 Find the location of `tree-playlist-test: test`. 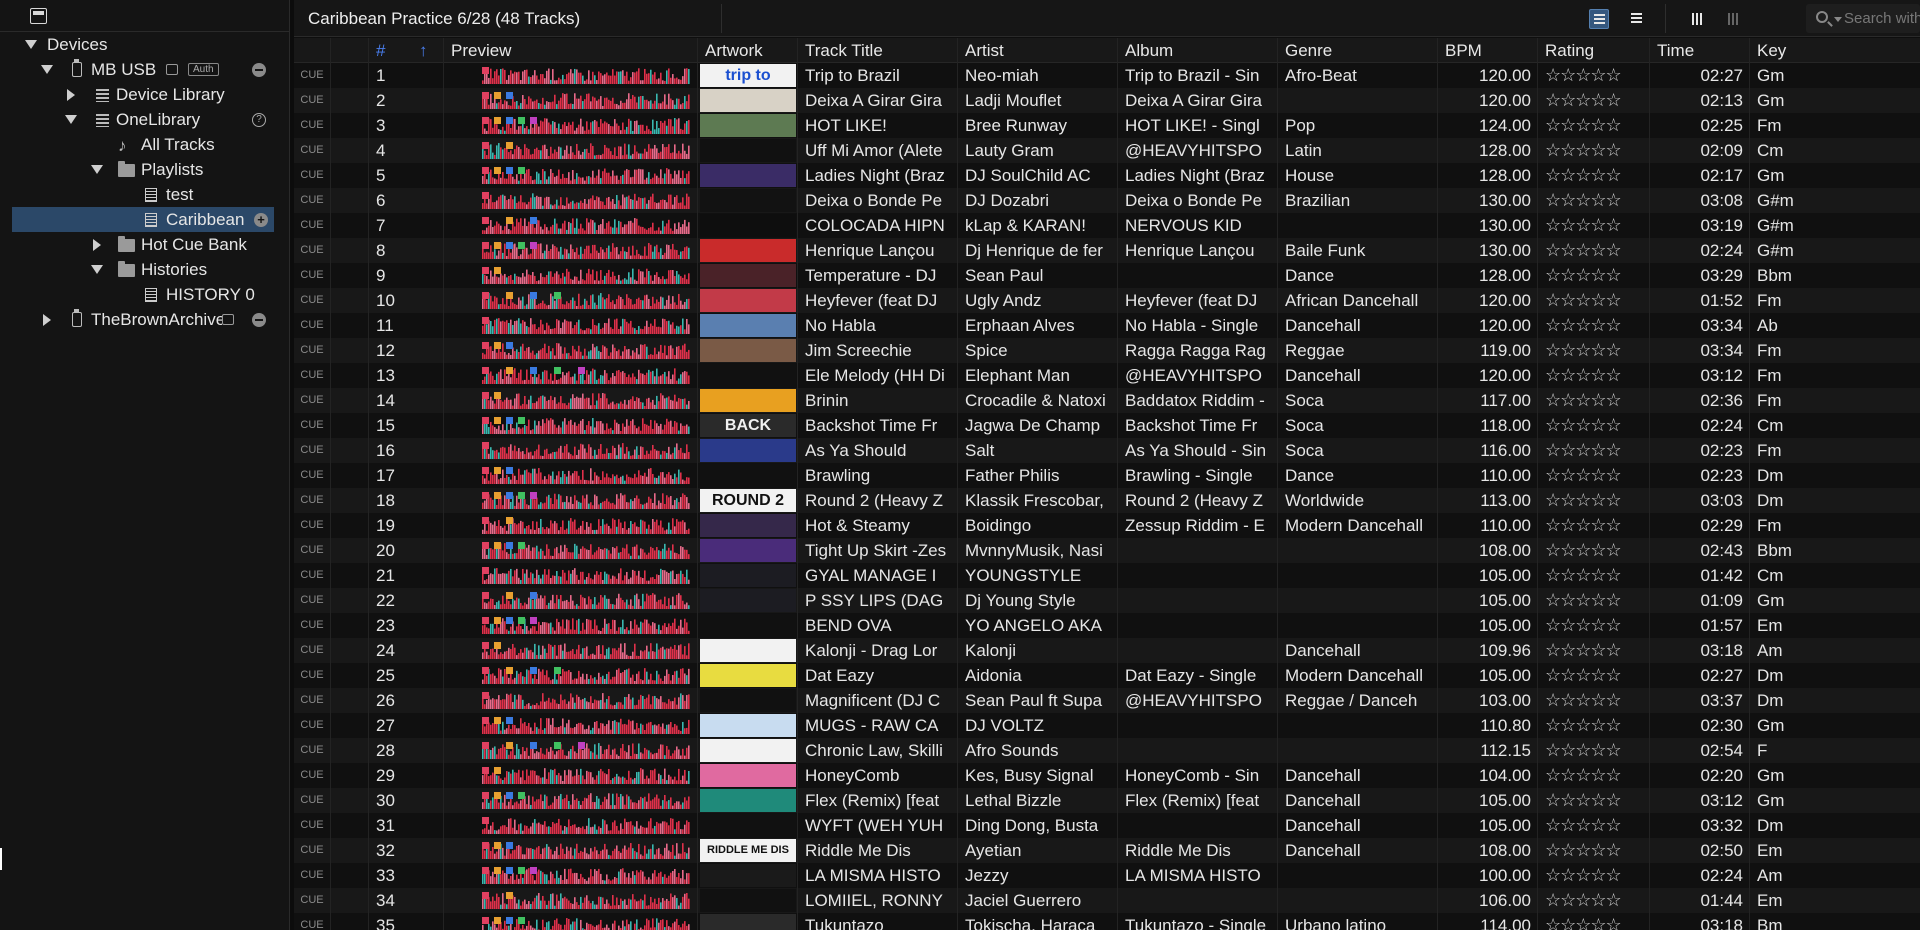

tree-playlist-test: test is located at coordinates (145, 194).